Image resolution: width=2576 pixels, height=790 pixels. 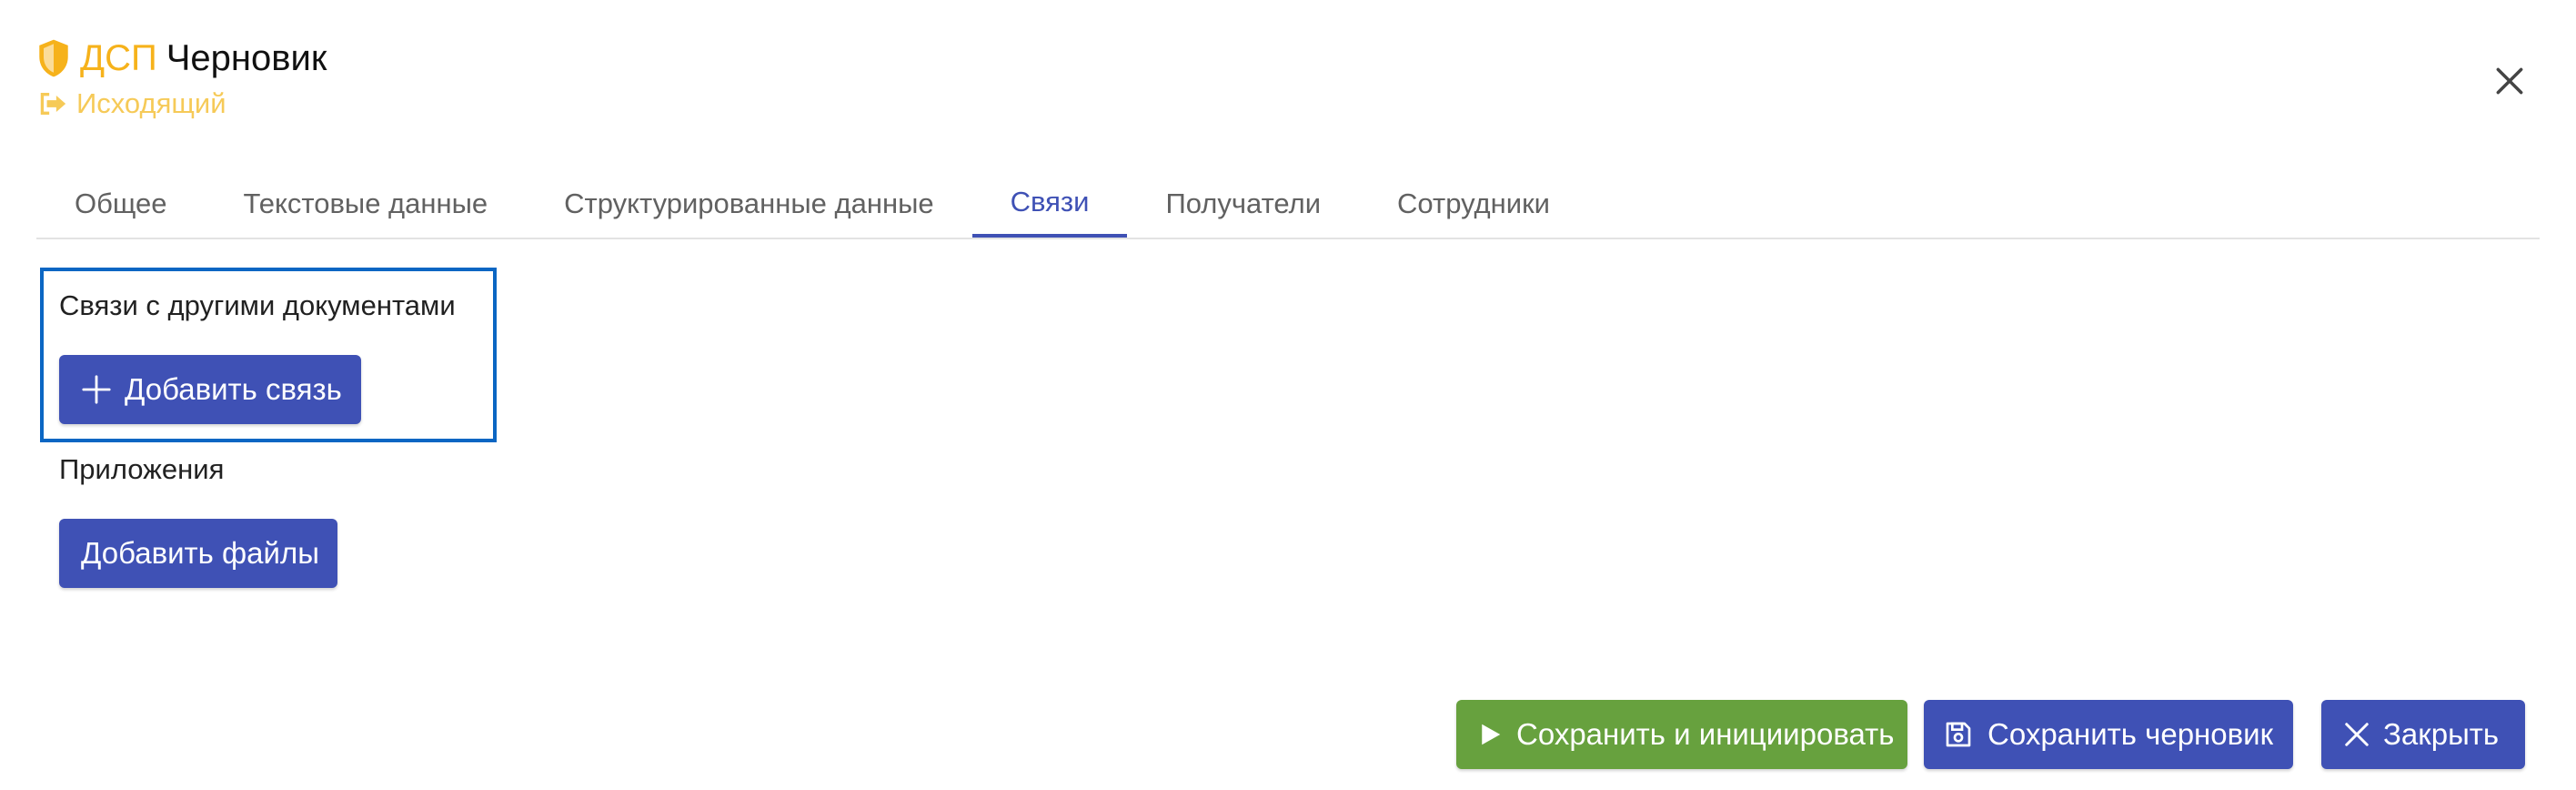 What do you see at coordinates (233, 389) in the screenshot?
I see `add-link-label: Добавить связь` at bounding box center [233, 389].